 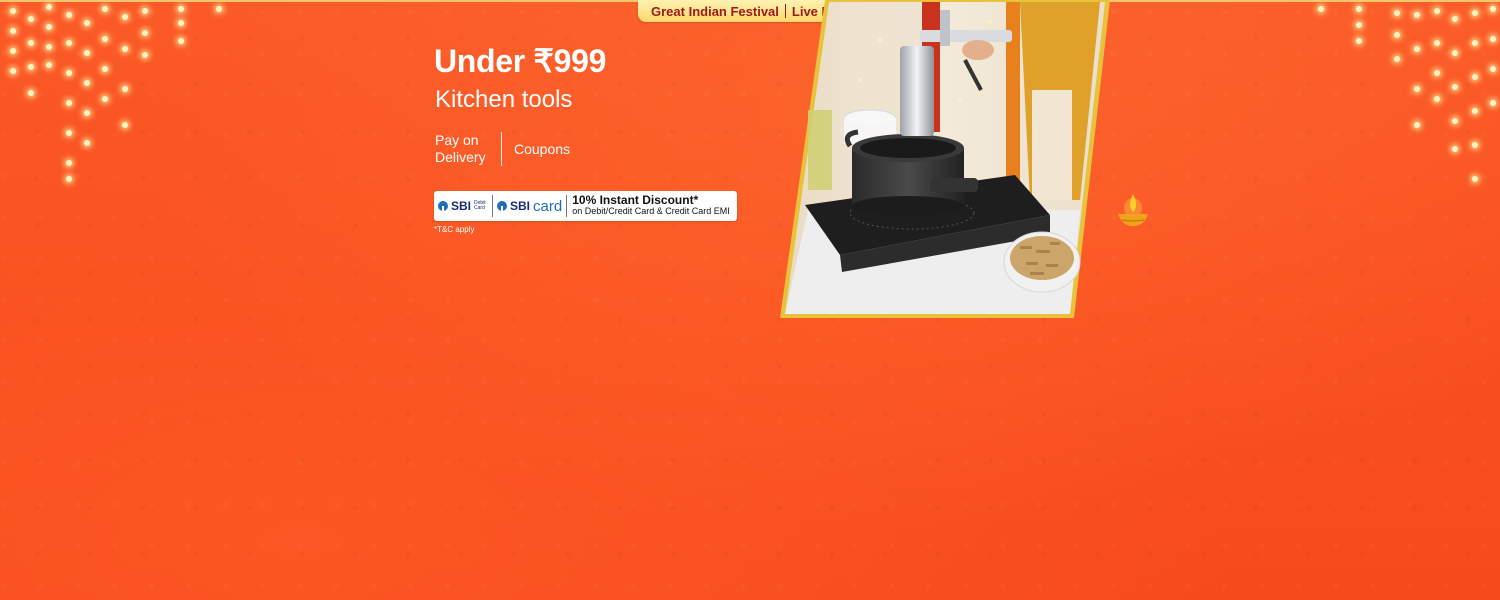 What do you see at coordinates (945, 159) in the screenshot?
I see `kitchen-press-induction-photo` at bounding box center [945, 159].